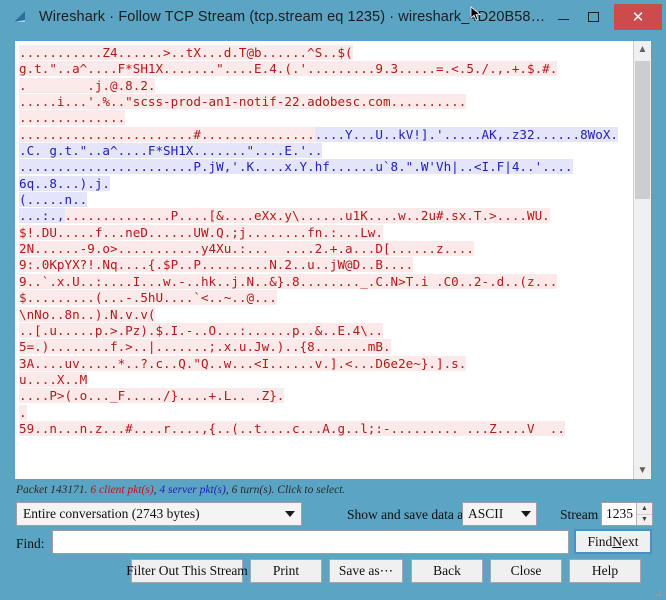 Image resolution: width=666 pixels, height=600 pixels. Describe the element at coordinates (486, 513) in the screenshot. I see `format-select-value: ASCII` at that location.